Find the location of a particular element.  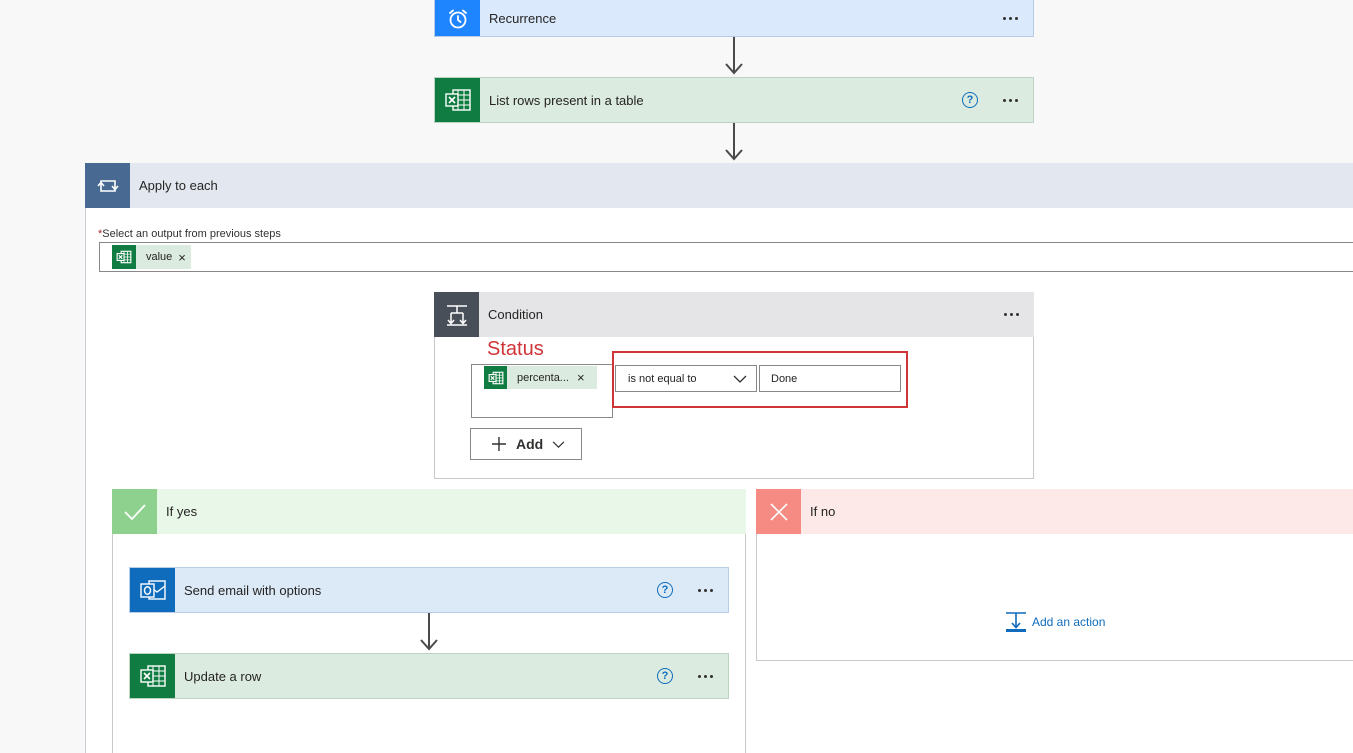

update-row-more-button is located at coordinates (705, 676).